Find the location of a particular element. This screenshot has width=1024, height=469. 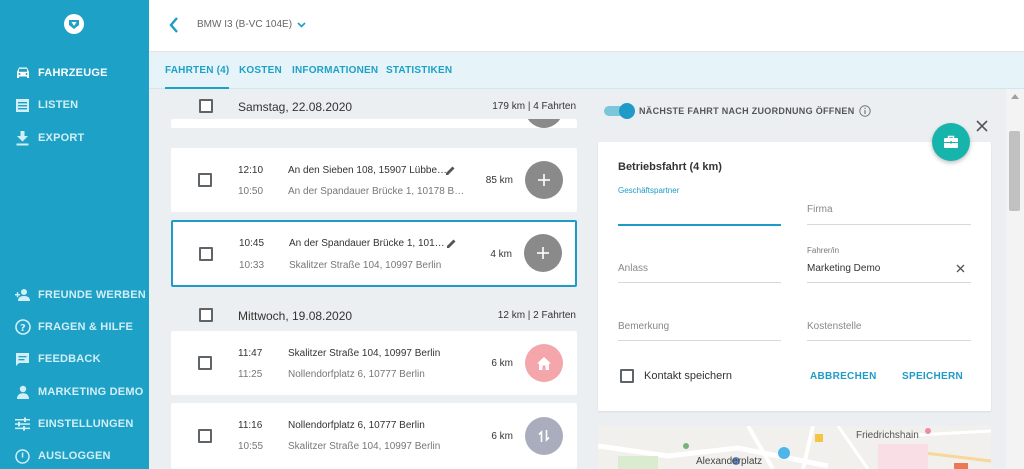

business-trip-fab is located at coordinates (951, 142).